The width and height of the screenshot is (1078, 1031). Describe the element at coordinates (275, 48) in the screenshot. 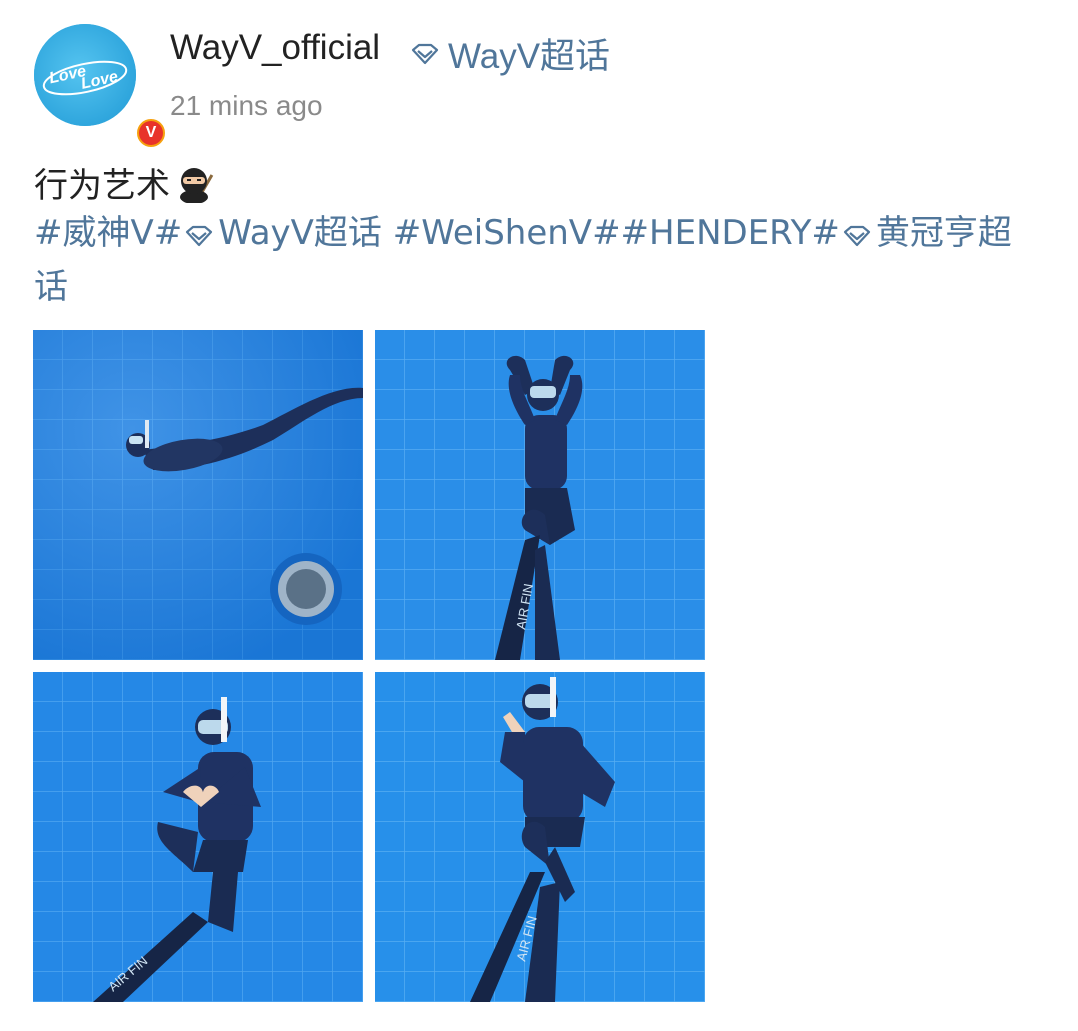

I see `author-name: WayV_official` at that location.